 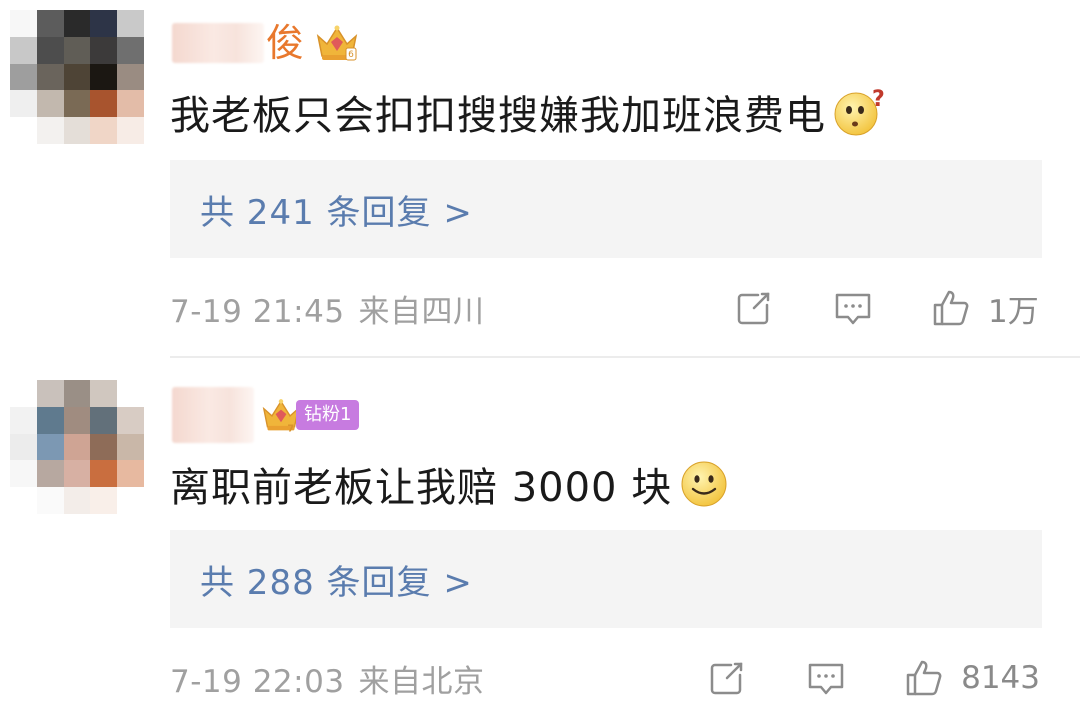 I want to click on comment-body: 我老板只会扣扣搜搜嫌我加班浪费电 ?, so click(x=527, y=112).